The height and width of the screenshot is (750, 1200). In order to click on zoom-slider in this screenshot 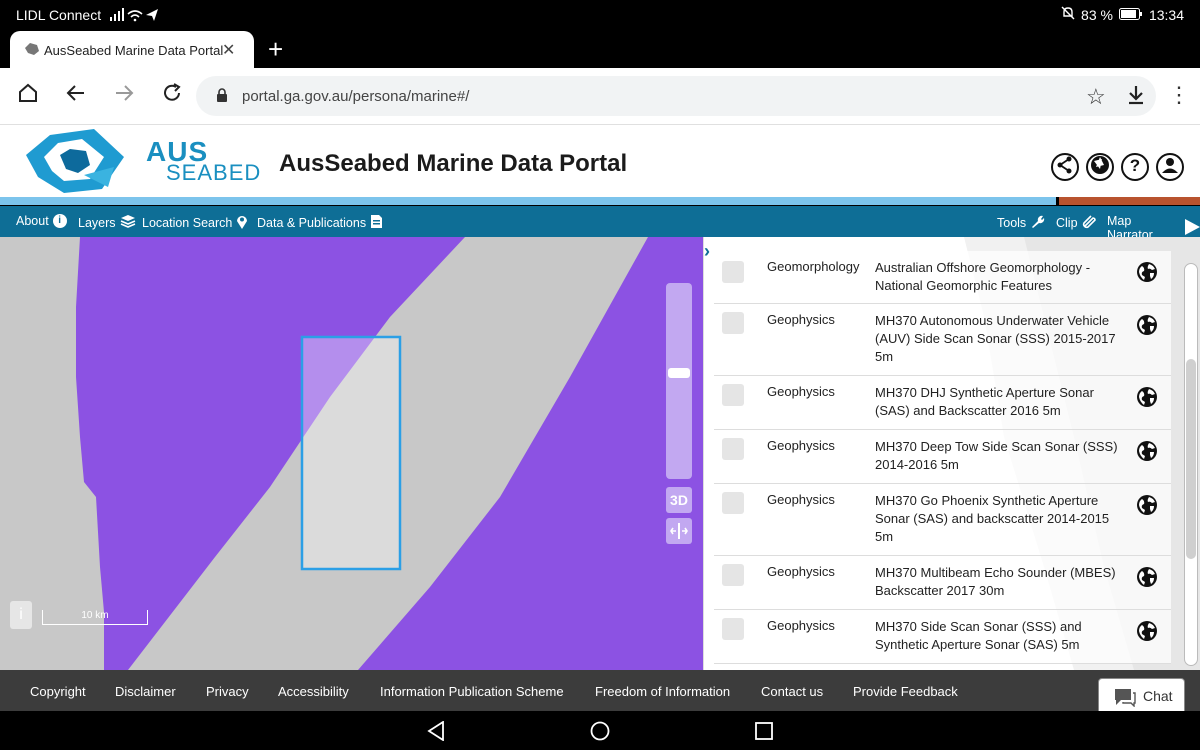, I will do `click(679, 381)`.